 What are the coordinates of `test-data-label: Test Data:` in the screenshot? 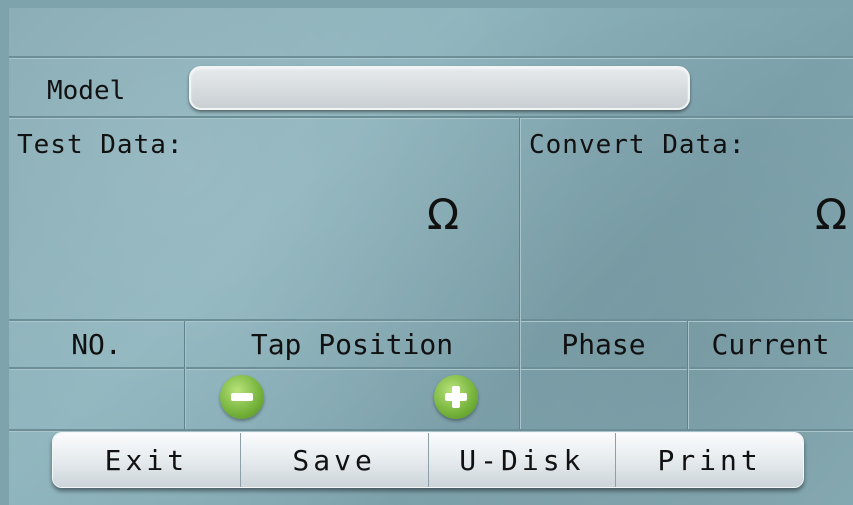 It's located at (100, 145).